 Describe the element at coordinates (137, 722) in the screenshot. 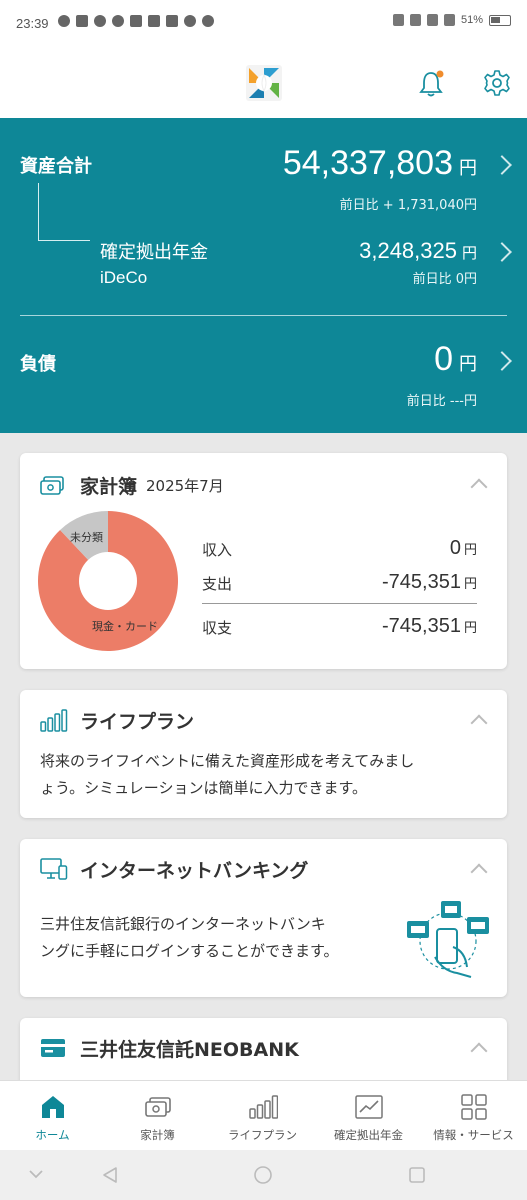

I see `lifeplan-title: ライフプラン` at that location.